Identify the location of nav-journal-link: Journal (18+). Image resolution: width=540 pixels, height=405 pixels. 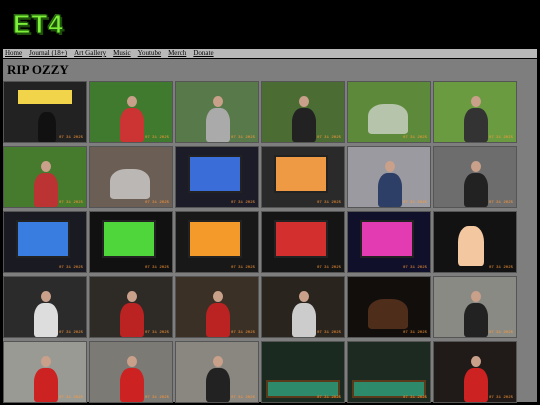
(48, 53).